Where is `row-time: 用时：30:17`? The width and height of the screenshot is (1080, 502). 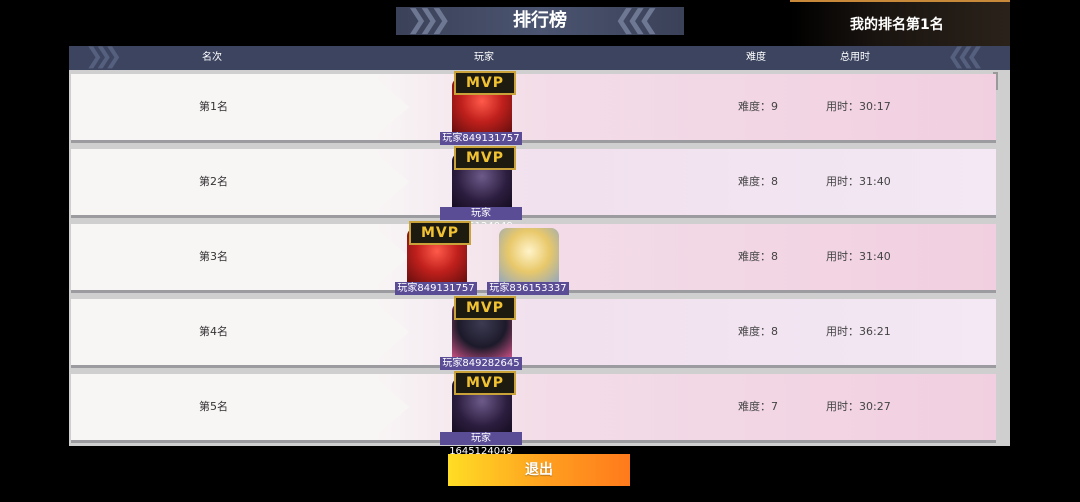
row-time: 用时：30:17 is located at coordinates (858, 106).